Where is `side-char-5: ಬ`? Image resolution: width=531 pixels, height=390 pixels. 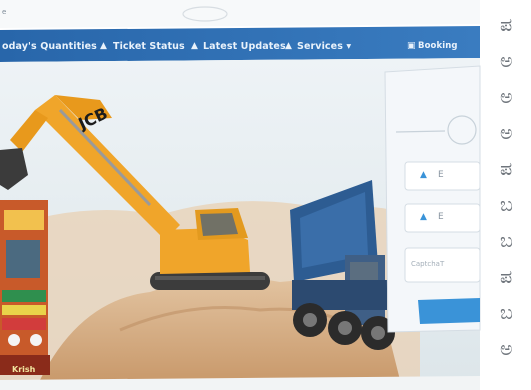
side-char-5: ಬ is located at coordinates (506, 205).